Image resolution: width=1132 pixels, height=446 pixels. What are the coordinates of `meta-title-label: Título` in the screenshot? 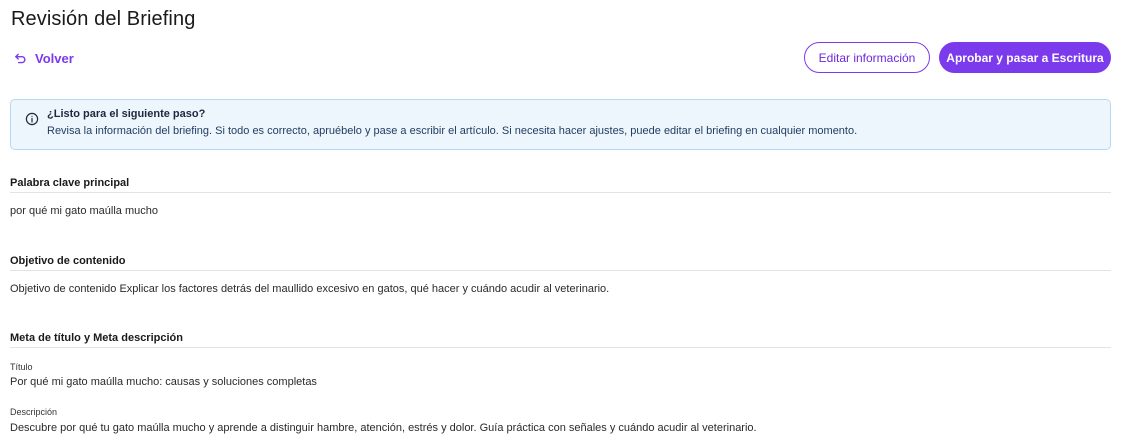 It's located at (21, 367).